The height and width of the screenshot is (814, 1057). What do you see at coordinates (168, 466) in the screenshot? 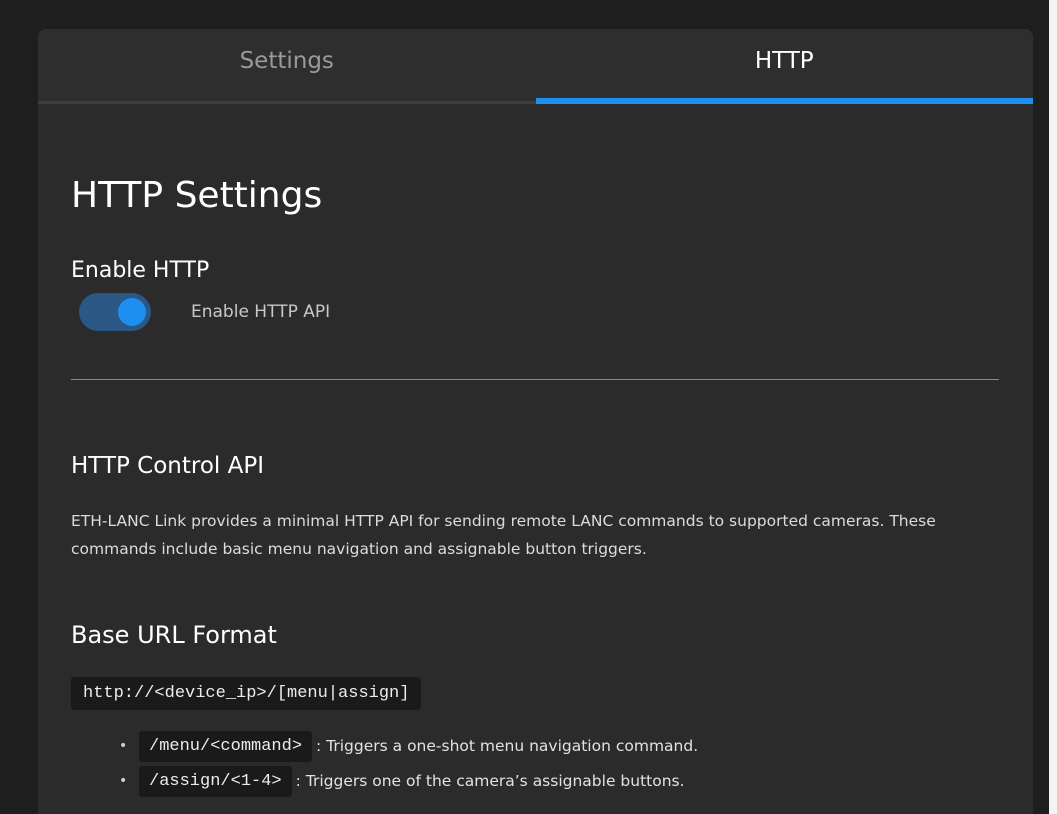
I see `api-heading: HTTP Control API` at bounding box center [168, 466].